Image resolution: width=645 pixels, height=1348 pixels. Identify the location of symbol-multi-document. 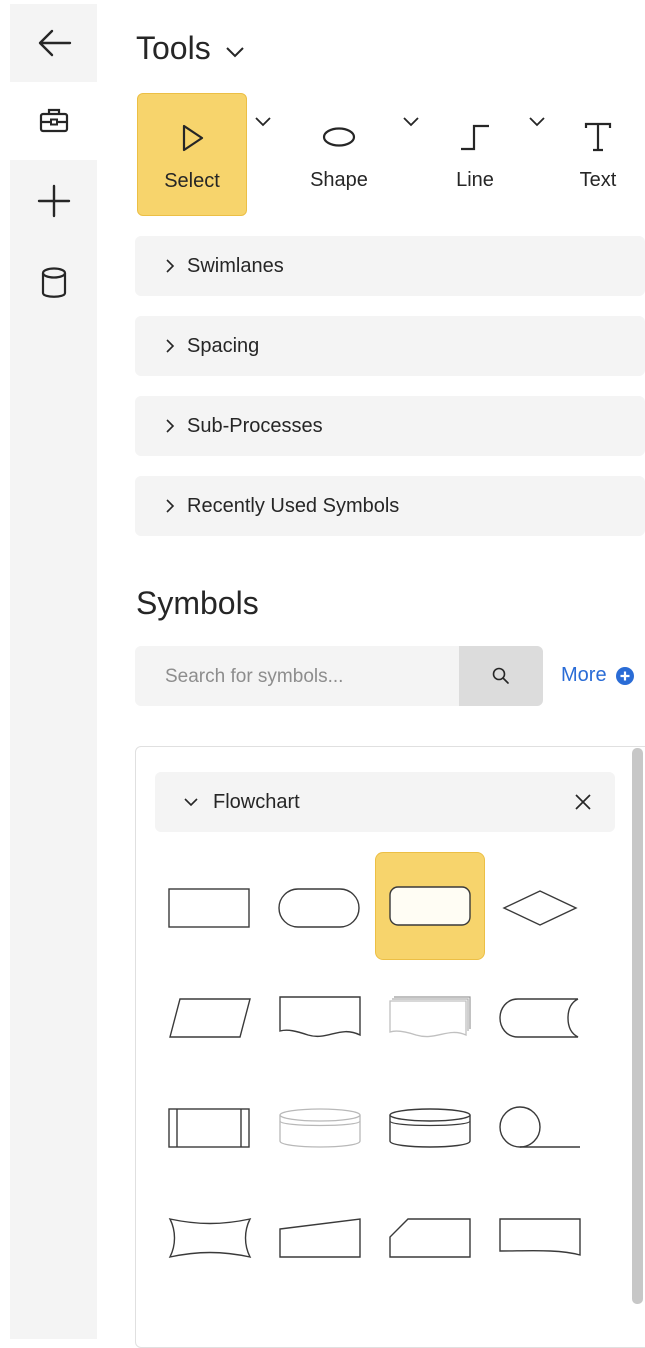
(430, 1018).